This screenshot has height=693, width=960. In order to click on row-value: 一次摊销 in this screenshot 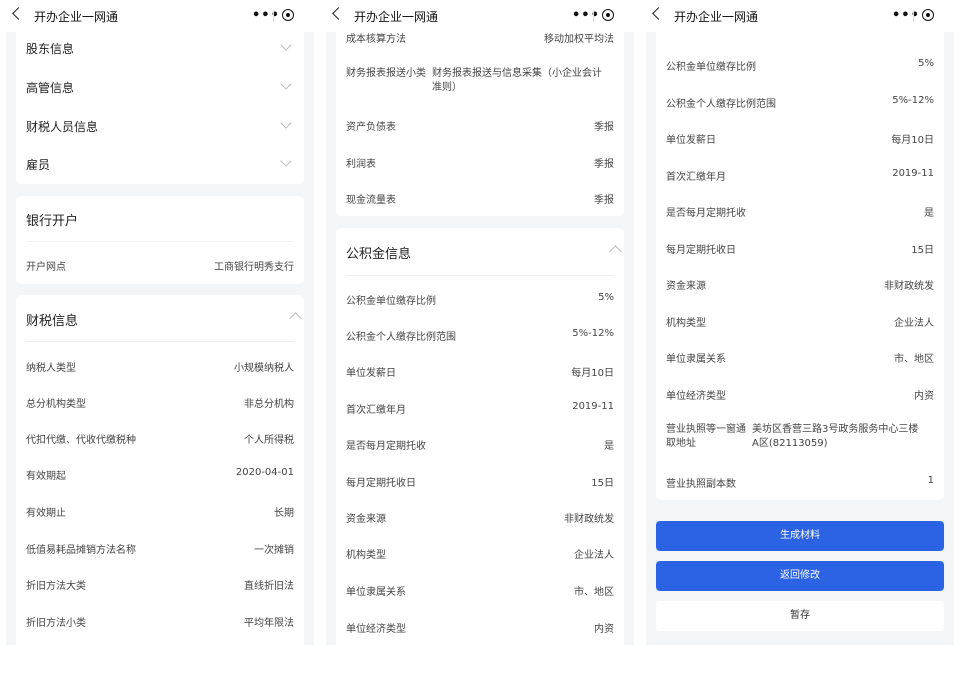, I will do `click(274, 550)`.